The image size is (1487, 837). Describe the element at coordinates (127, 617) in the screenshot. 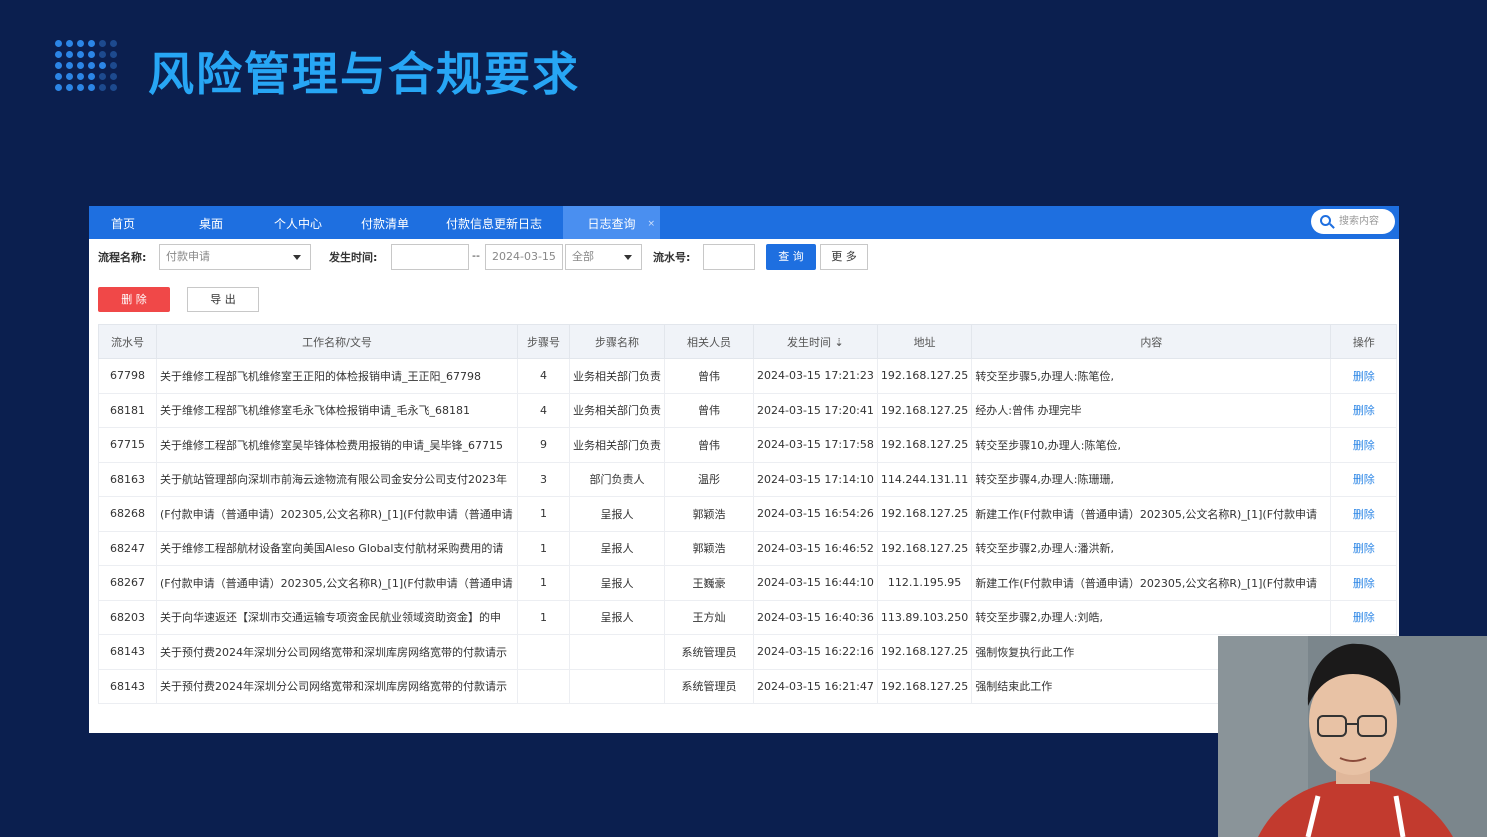

I see `cell-serial: 68203` at that location.